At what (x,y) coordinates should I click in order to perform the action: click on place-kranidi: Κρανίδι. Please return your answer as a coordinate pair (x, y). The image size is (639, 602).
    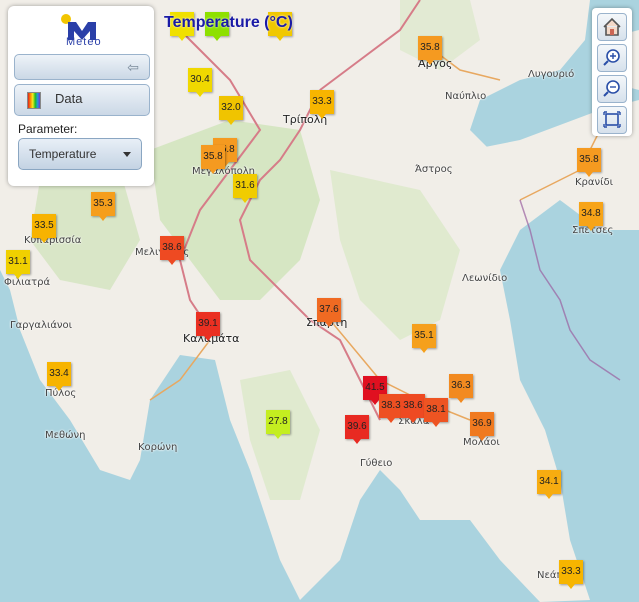
    Looking at the image, I should click on (594, 182).